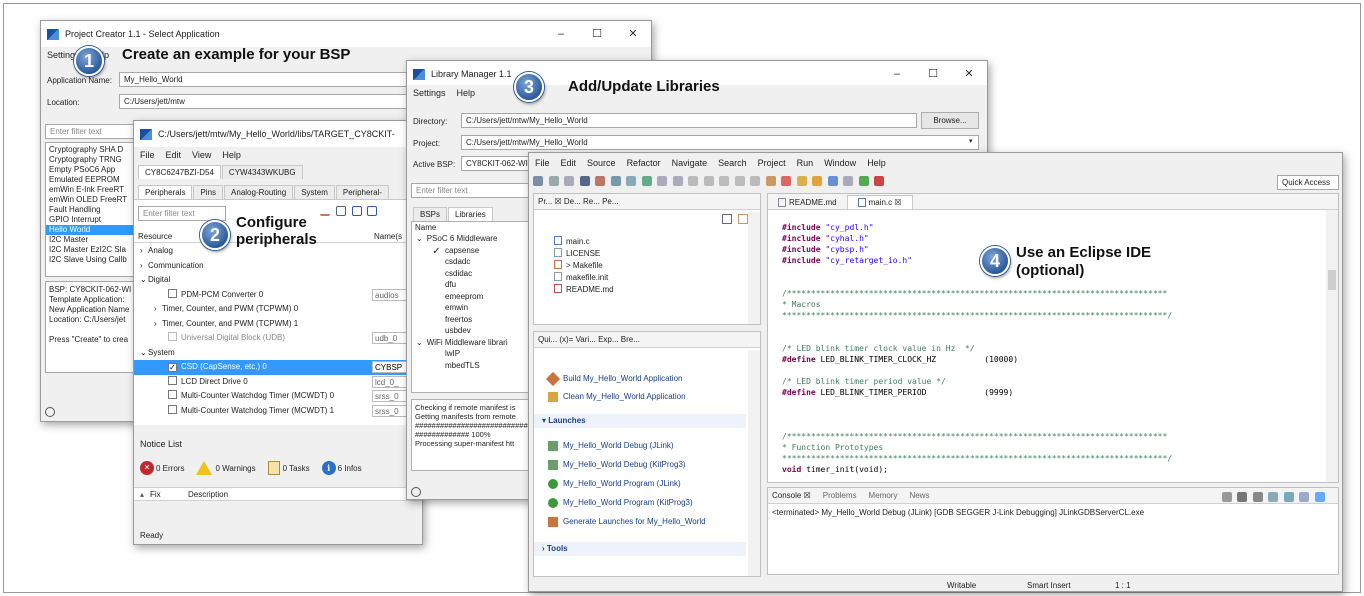 This screenshot has height=596, width=1364. Describe the element at coordinates (462, 274) in the screenshot. I see `library-item: csdidac` at that location.